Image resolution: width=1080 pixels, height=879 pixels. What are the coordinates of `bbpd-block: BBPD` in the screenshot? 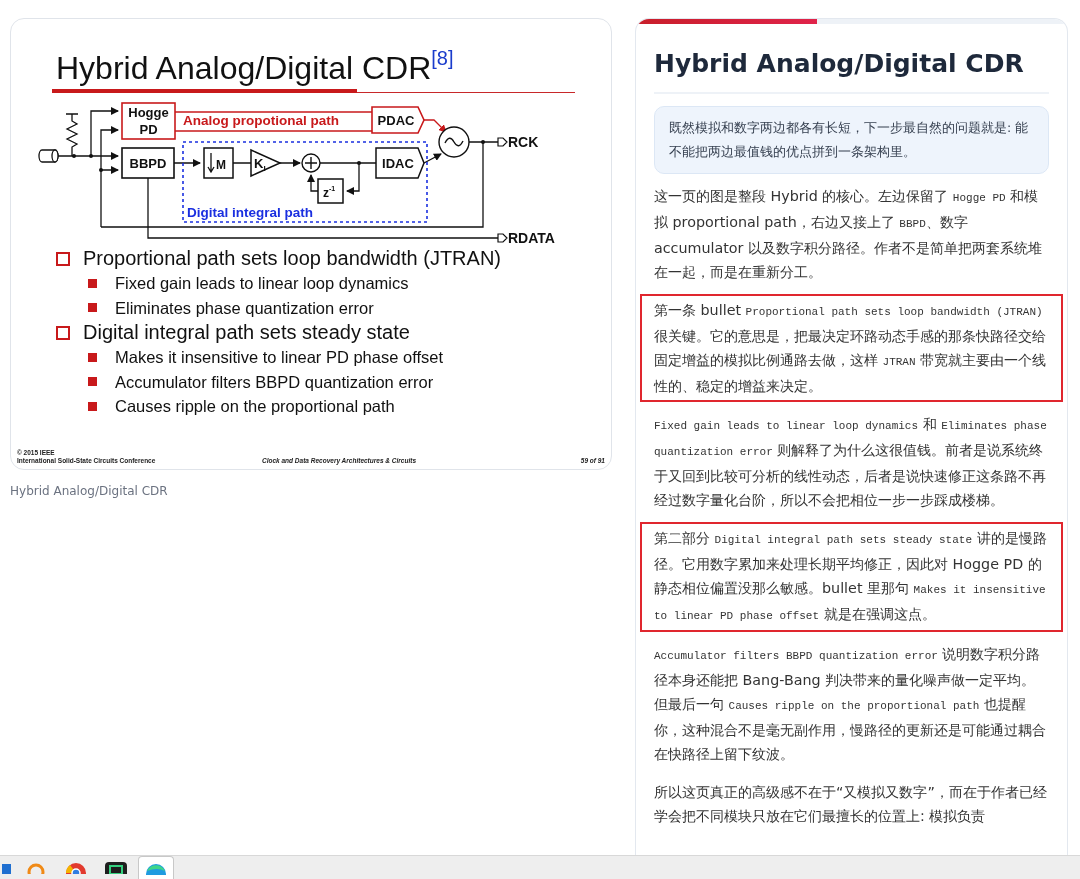 It's located at (148, 163).